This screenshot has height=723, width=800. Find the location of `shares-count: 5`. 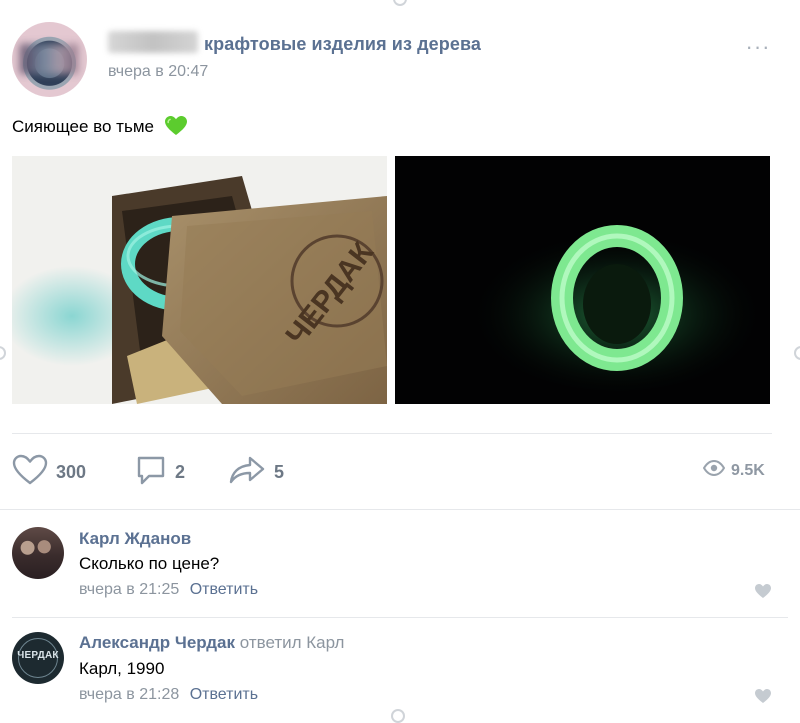

shares-count: 5 is located at coordinates (279, 471).